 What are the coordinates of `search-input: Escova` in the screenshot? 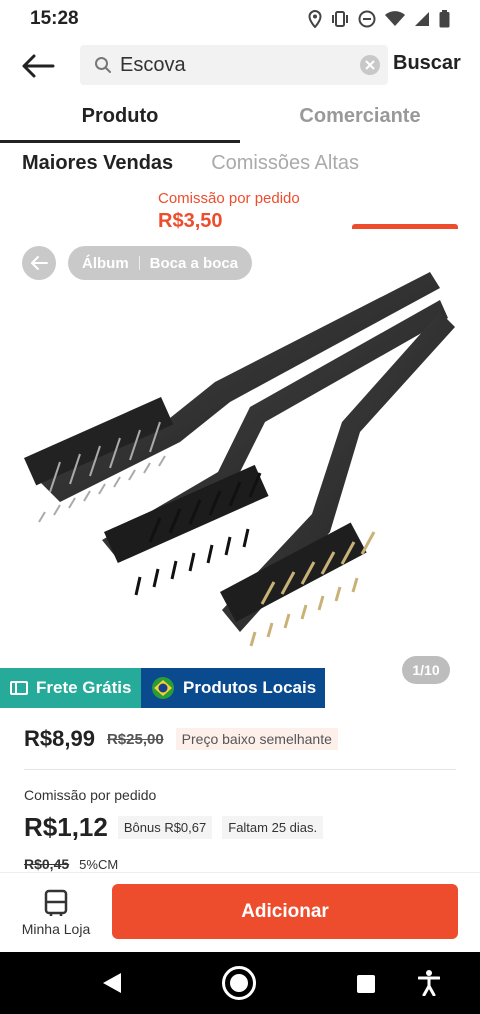 It's located at (234, 65).